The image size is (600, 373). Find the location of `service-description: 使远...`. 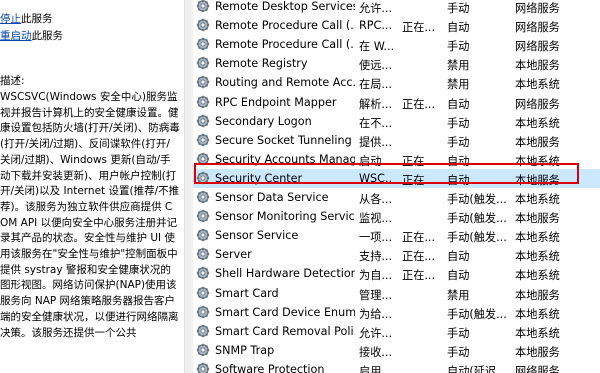

service-description: 使远... is located at coordinates (376, 66).